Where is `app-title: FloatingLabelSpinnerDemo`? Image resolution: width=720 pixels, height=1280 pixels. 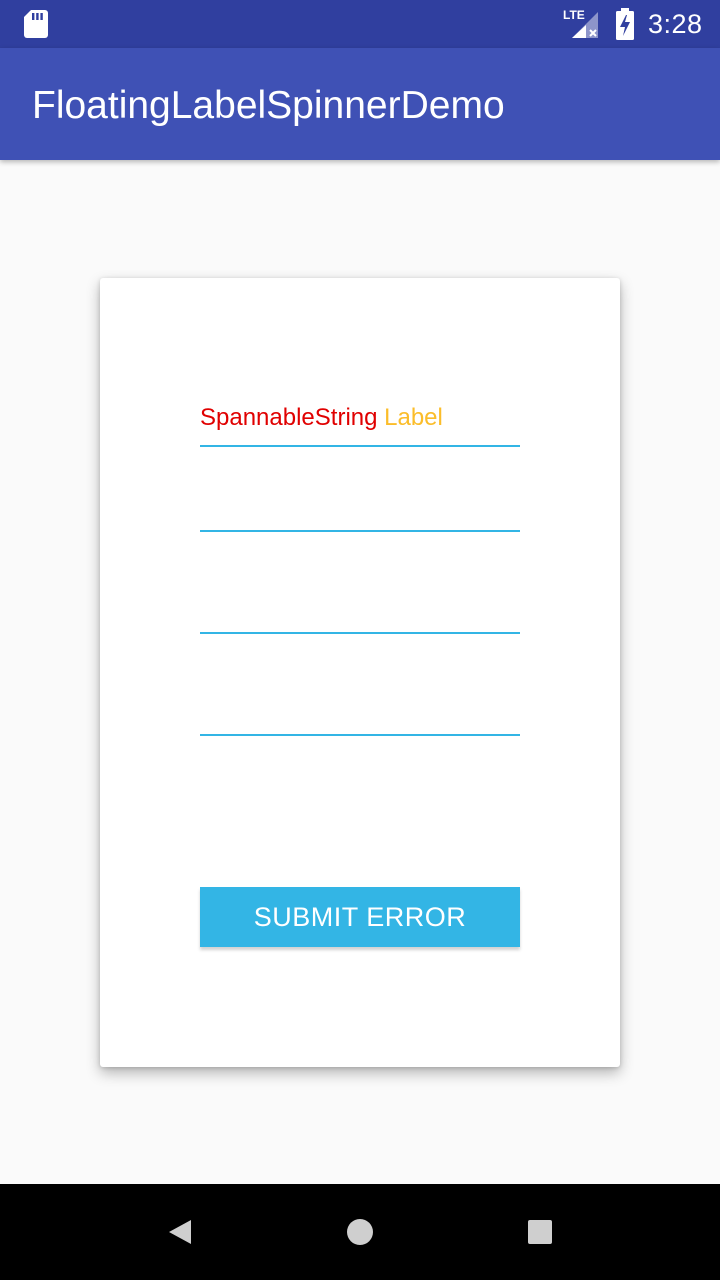 app-title: FloatingLabelSpinnerDemo is located at coordinates (268, 105).